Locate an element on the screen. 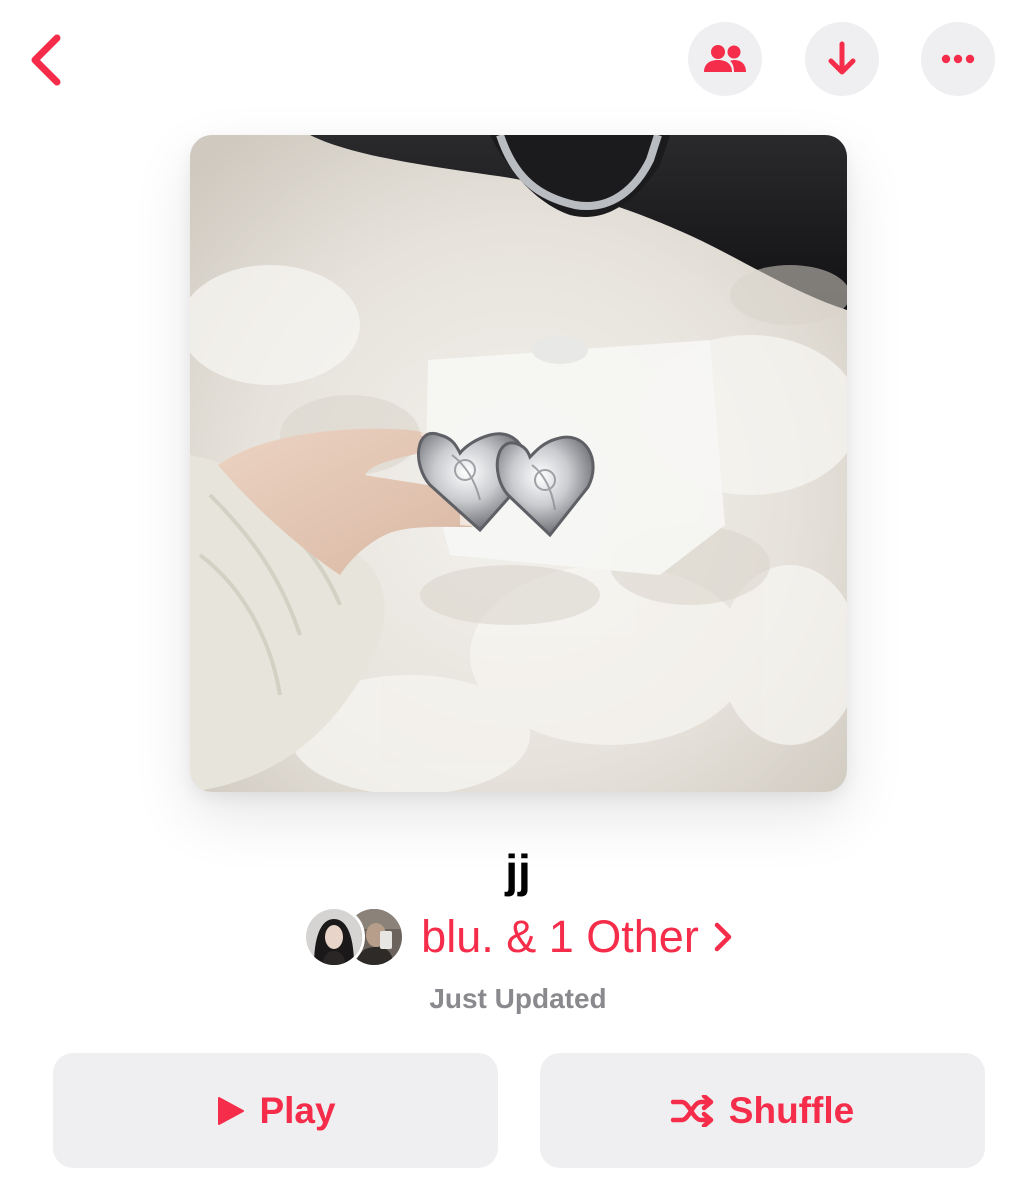 This screenshot has height=1200, width=1036. download-button is located at coordinates (842, 59).